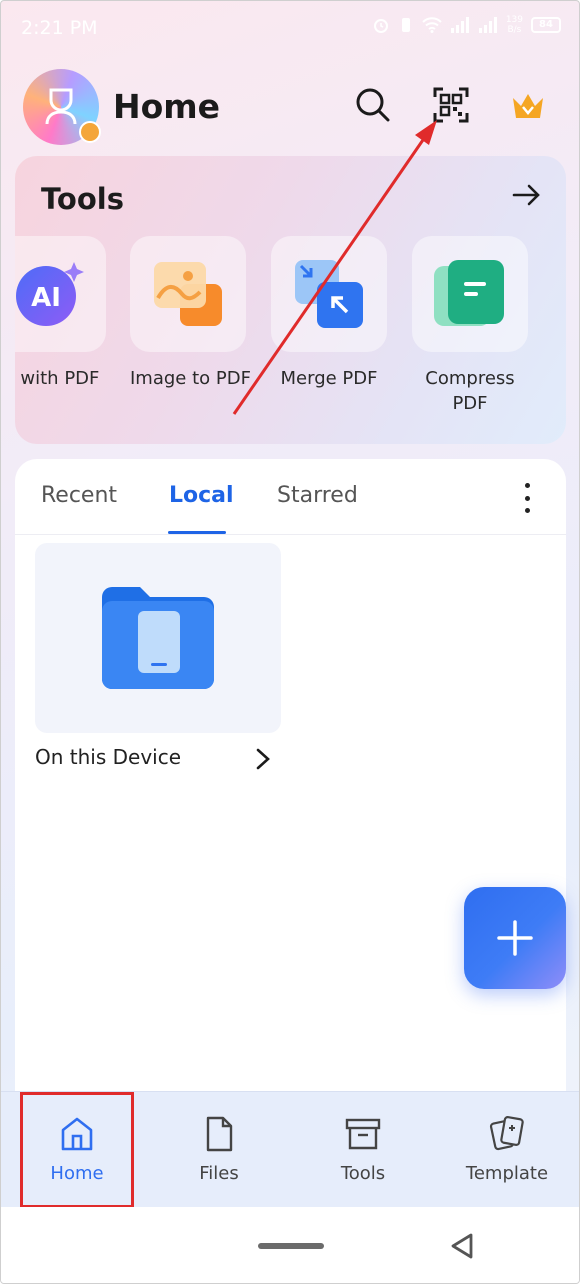  I want to click on image-to-pdf-icon, so click(188, 294).